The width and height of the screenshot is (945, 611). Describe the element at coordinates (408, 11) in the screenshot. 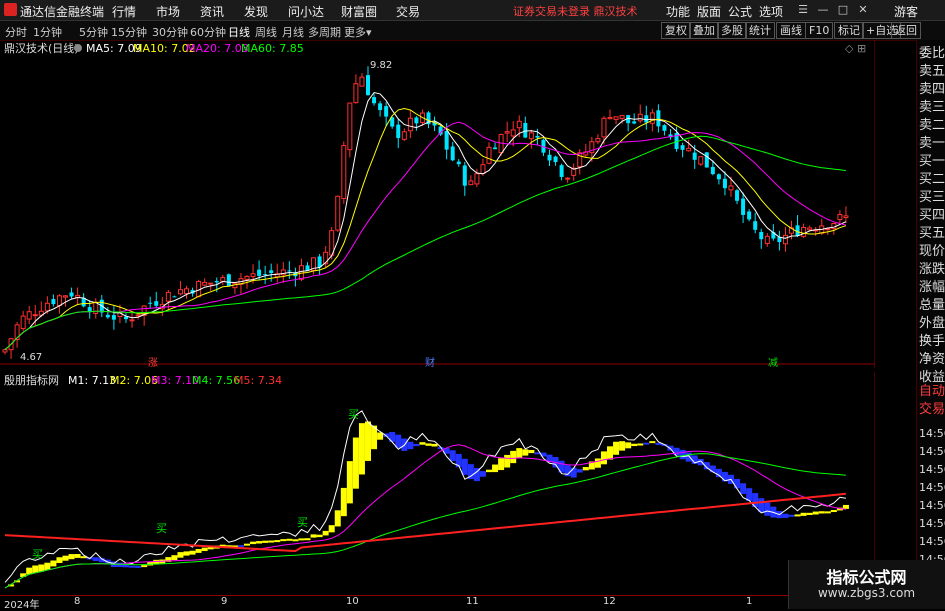

I see `menu-item-trade: 交易` at that location.